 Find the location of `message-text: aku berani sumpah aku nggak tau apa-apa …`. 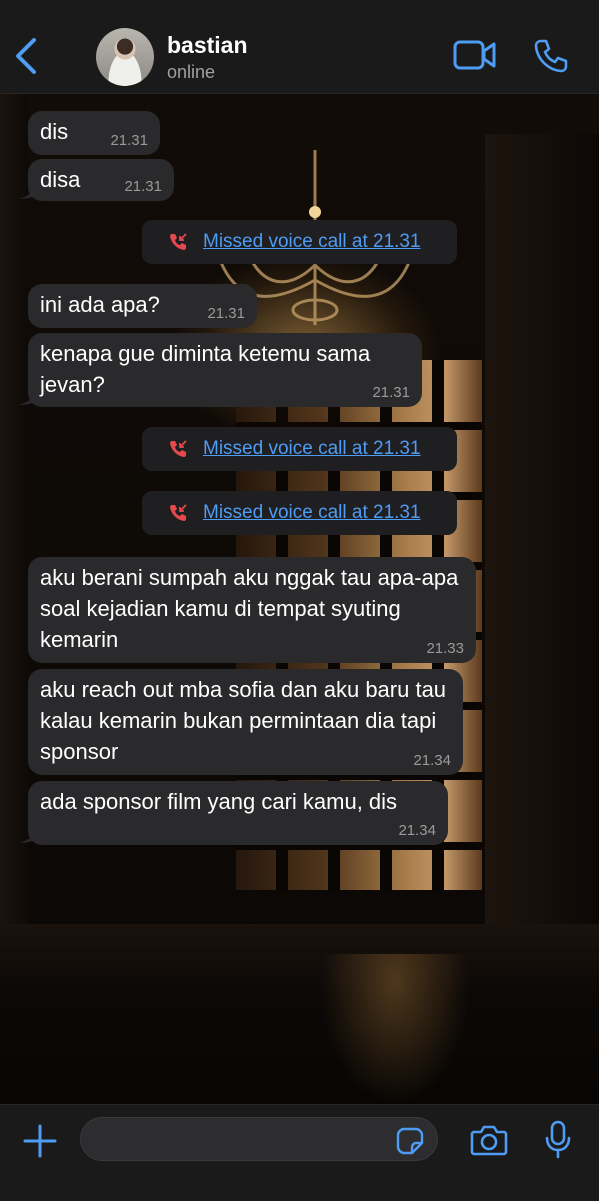

message-text: aku berani sumpah aku nggak tau apa-apa … is located at coordinates (249, 608).